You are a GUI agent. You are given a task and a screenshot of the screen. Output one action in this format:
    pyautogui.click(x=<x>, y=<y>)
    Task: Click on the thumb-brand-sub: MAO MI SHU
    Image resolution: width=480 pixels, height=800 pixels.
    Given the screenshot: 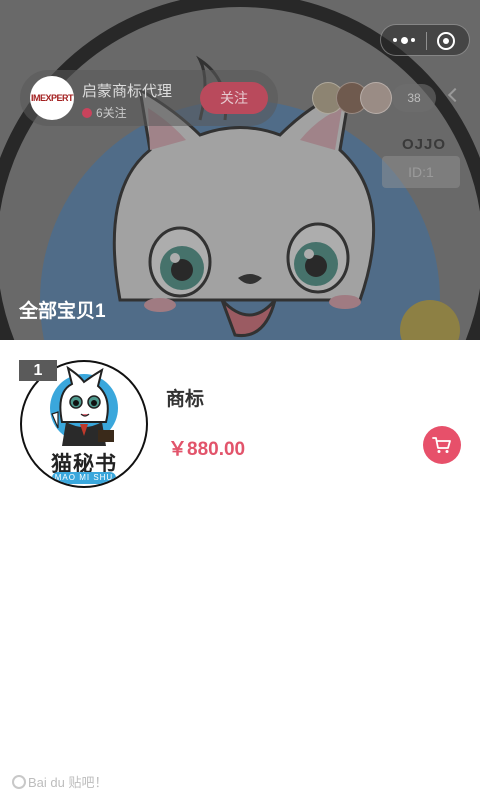 What is the action you would take?
    pyautogui.click(x=84, y=478)
    